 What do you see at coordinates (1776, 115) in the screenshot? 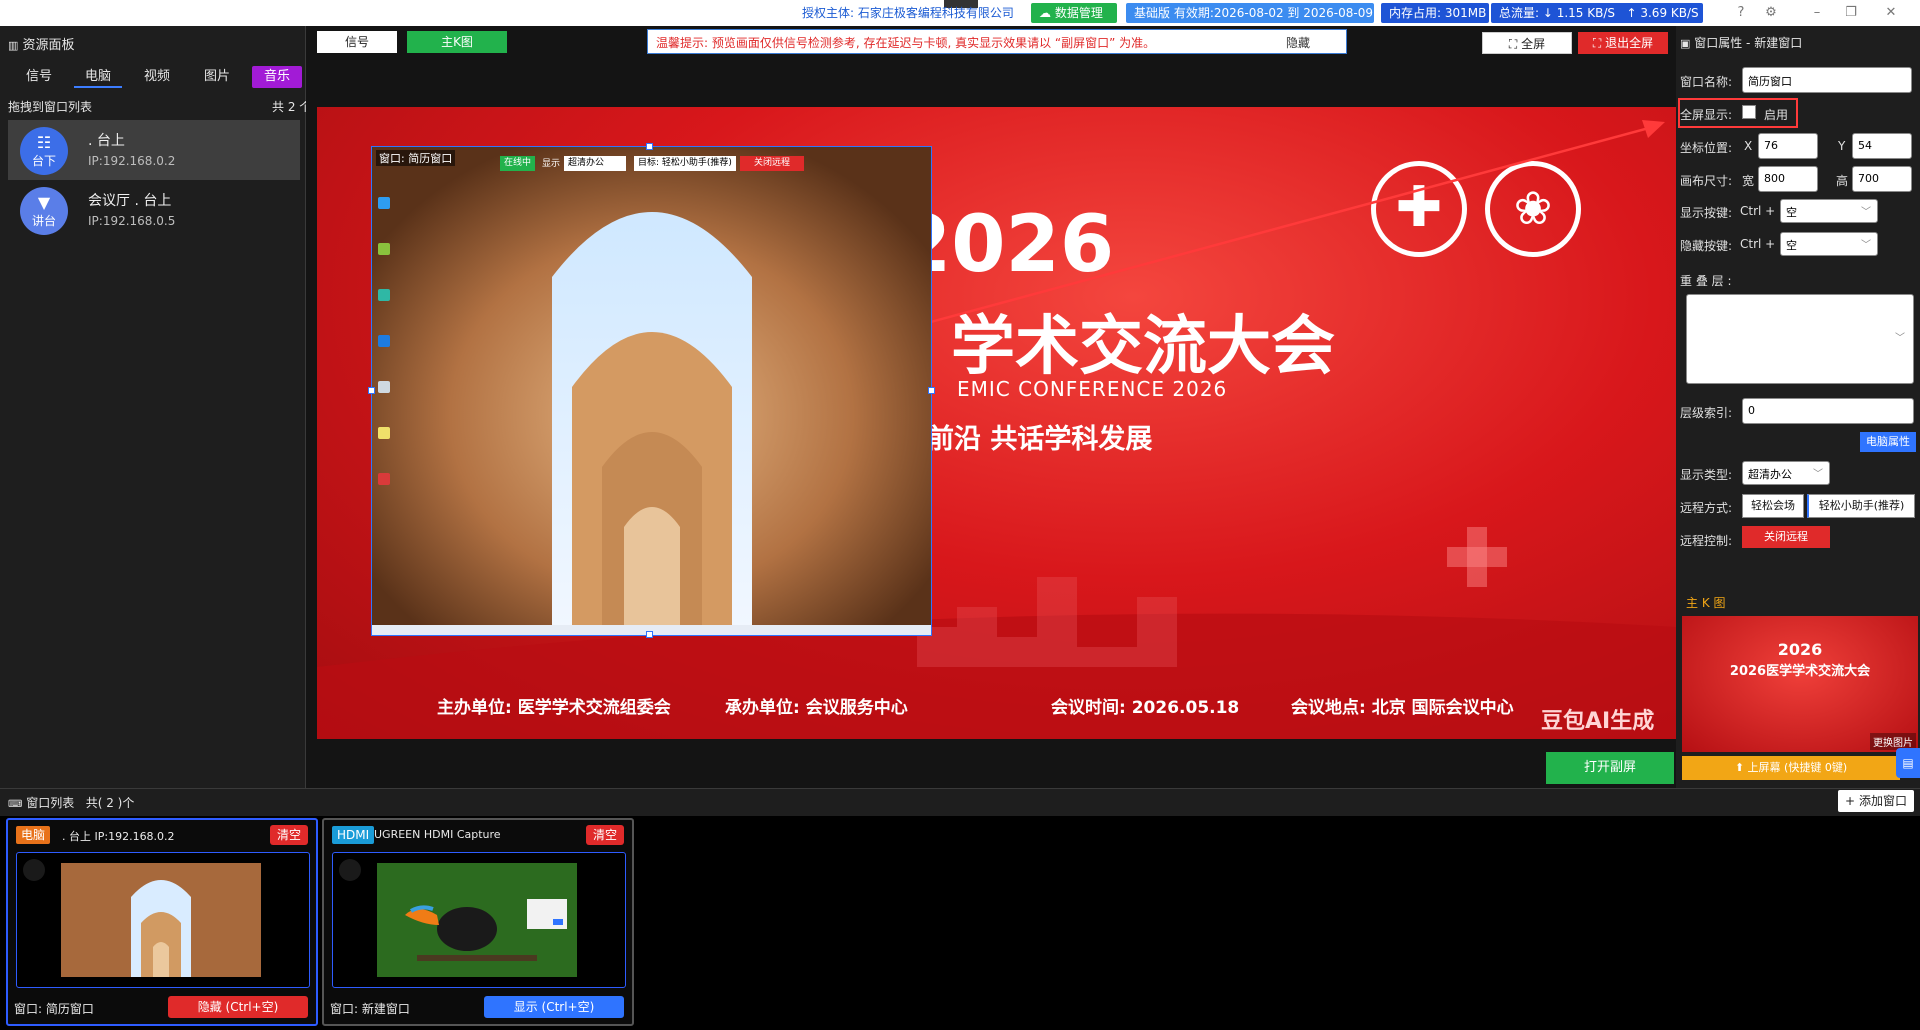
I see `fullscreen-enable-label: 启用` at bounding box center [1776, 115].